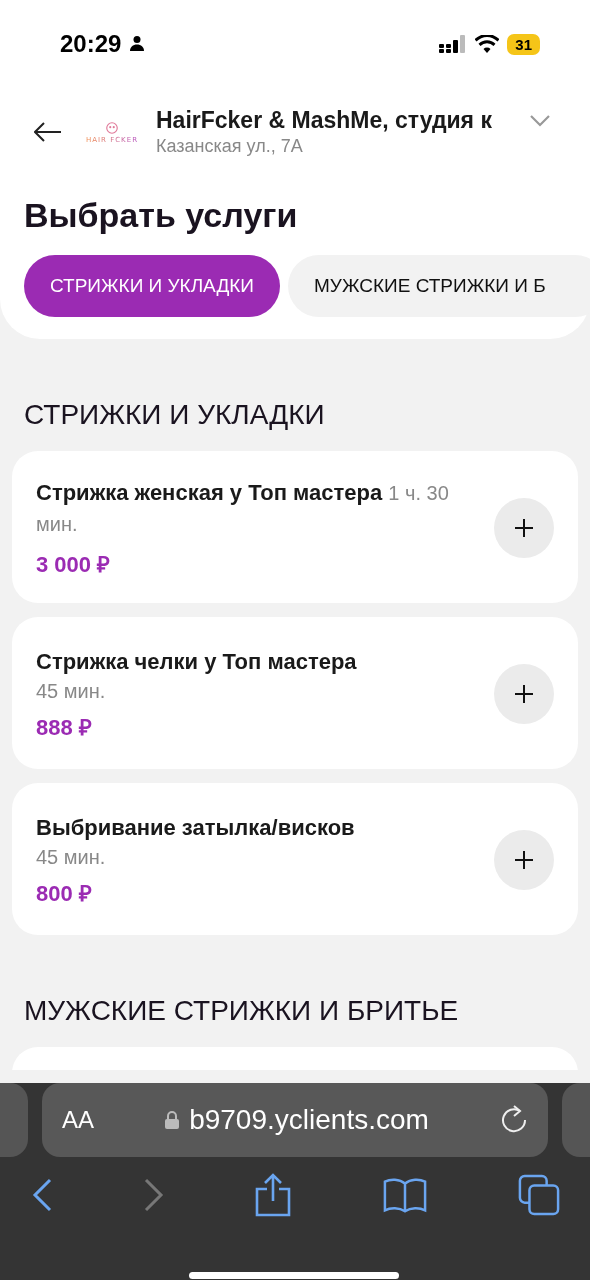 The height and width of the screenshot is (1280, 590). I want to click on service-price: 888 ₽, so click(64, 727).